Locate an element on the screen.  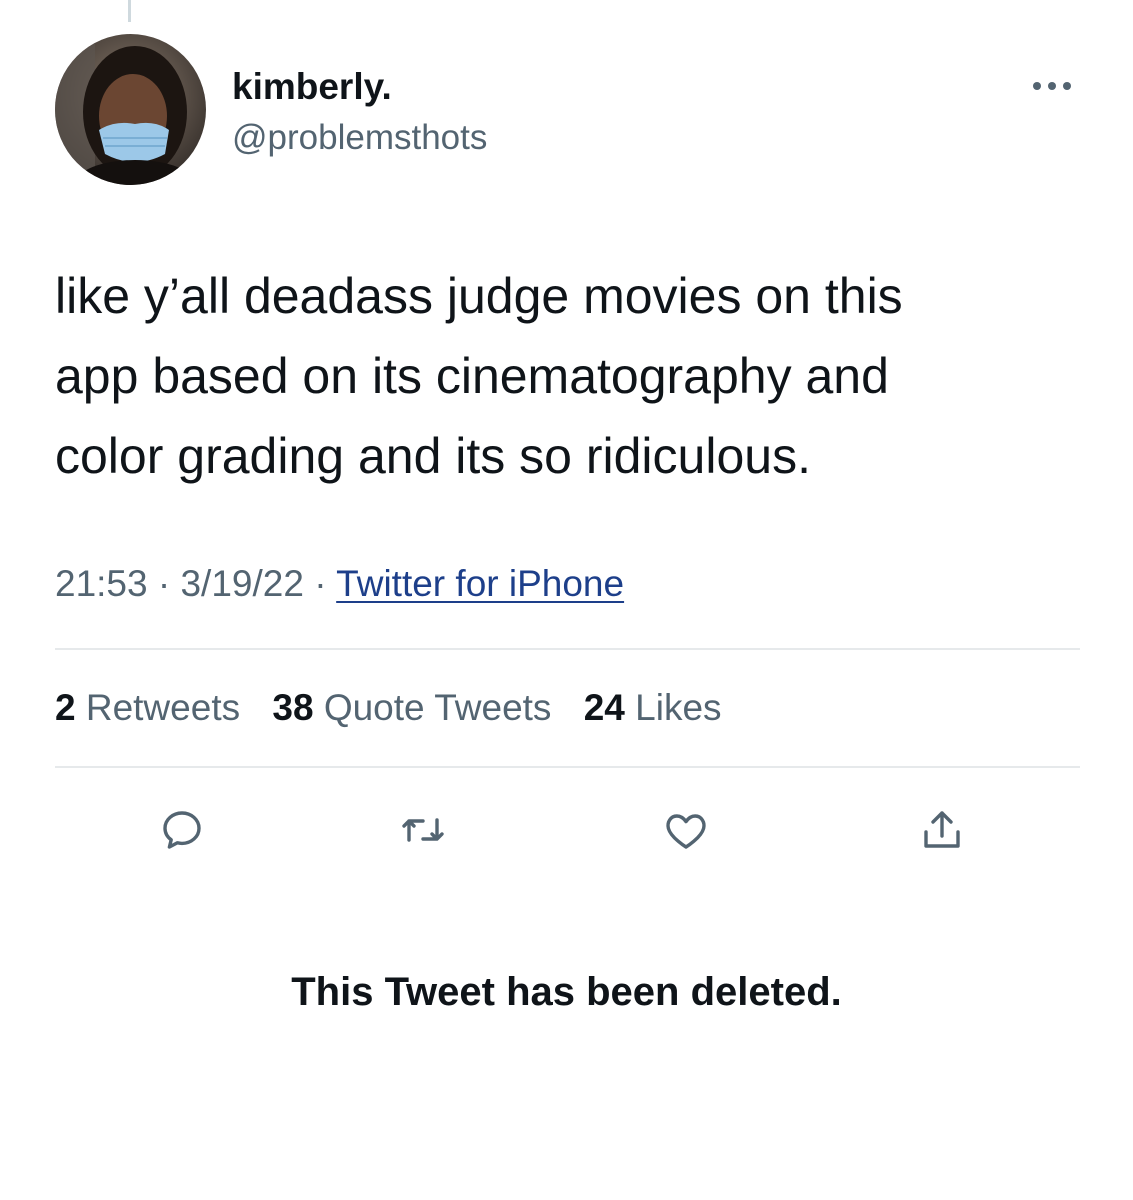
tweet-metadata: 21:53 · 3/19/22 · Twitter for iPhone is located at coordinates (339, 584).